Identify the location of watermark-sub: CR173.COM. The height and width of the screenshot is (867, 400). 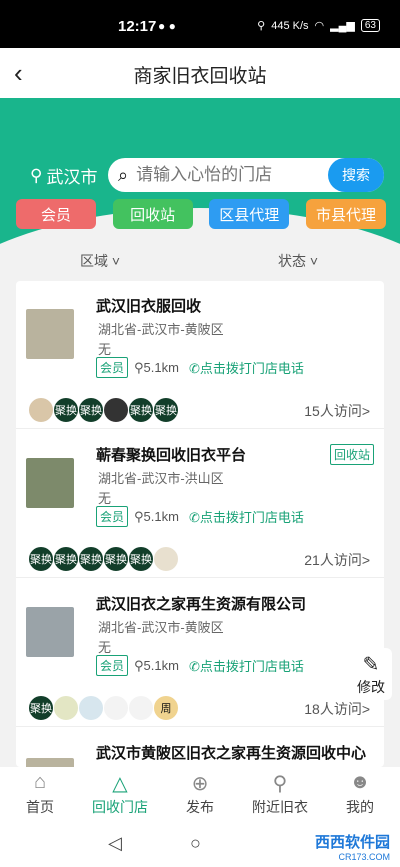
(364, 857).